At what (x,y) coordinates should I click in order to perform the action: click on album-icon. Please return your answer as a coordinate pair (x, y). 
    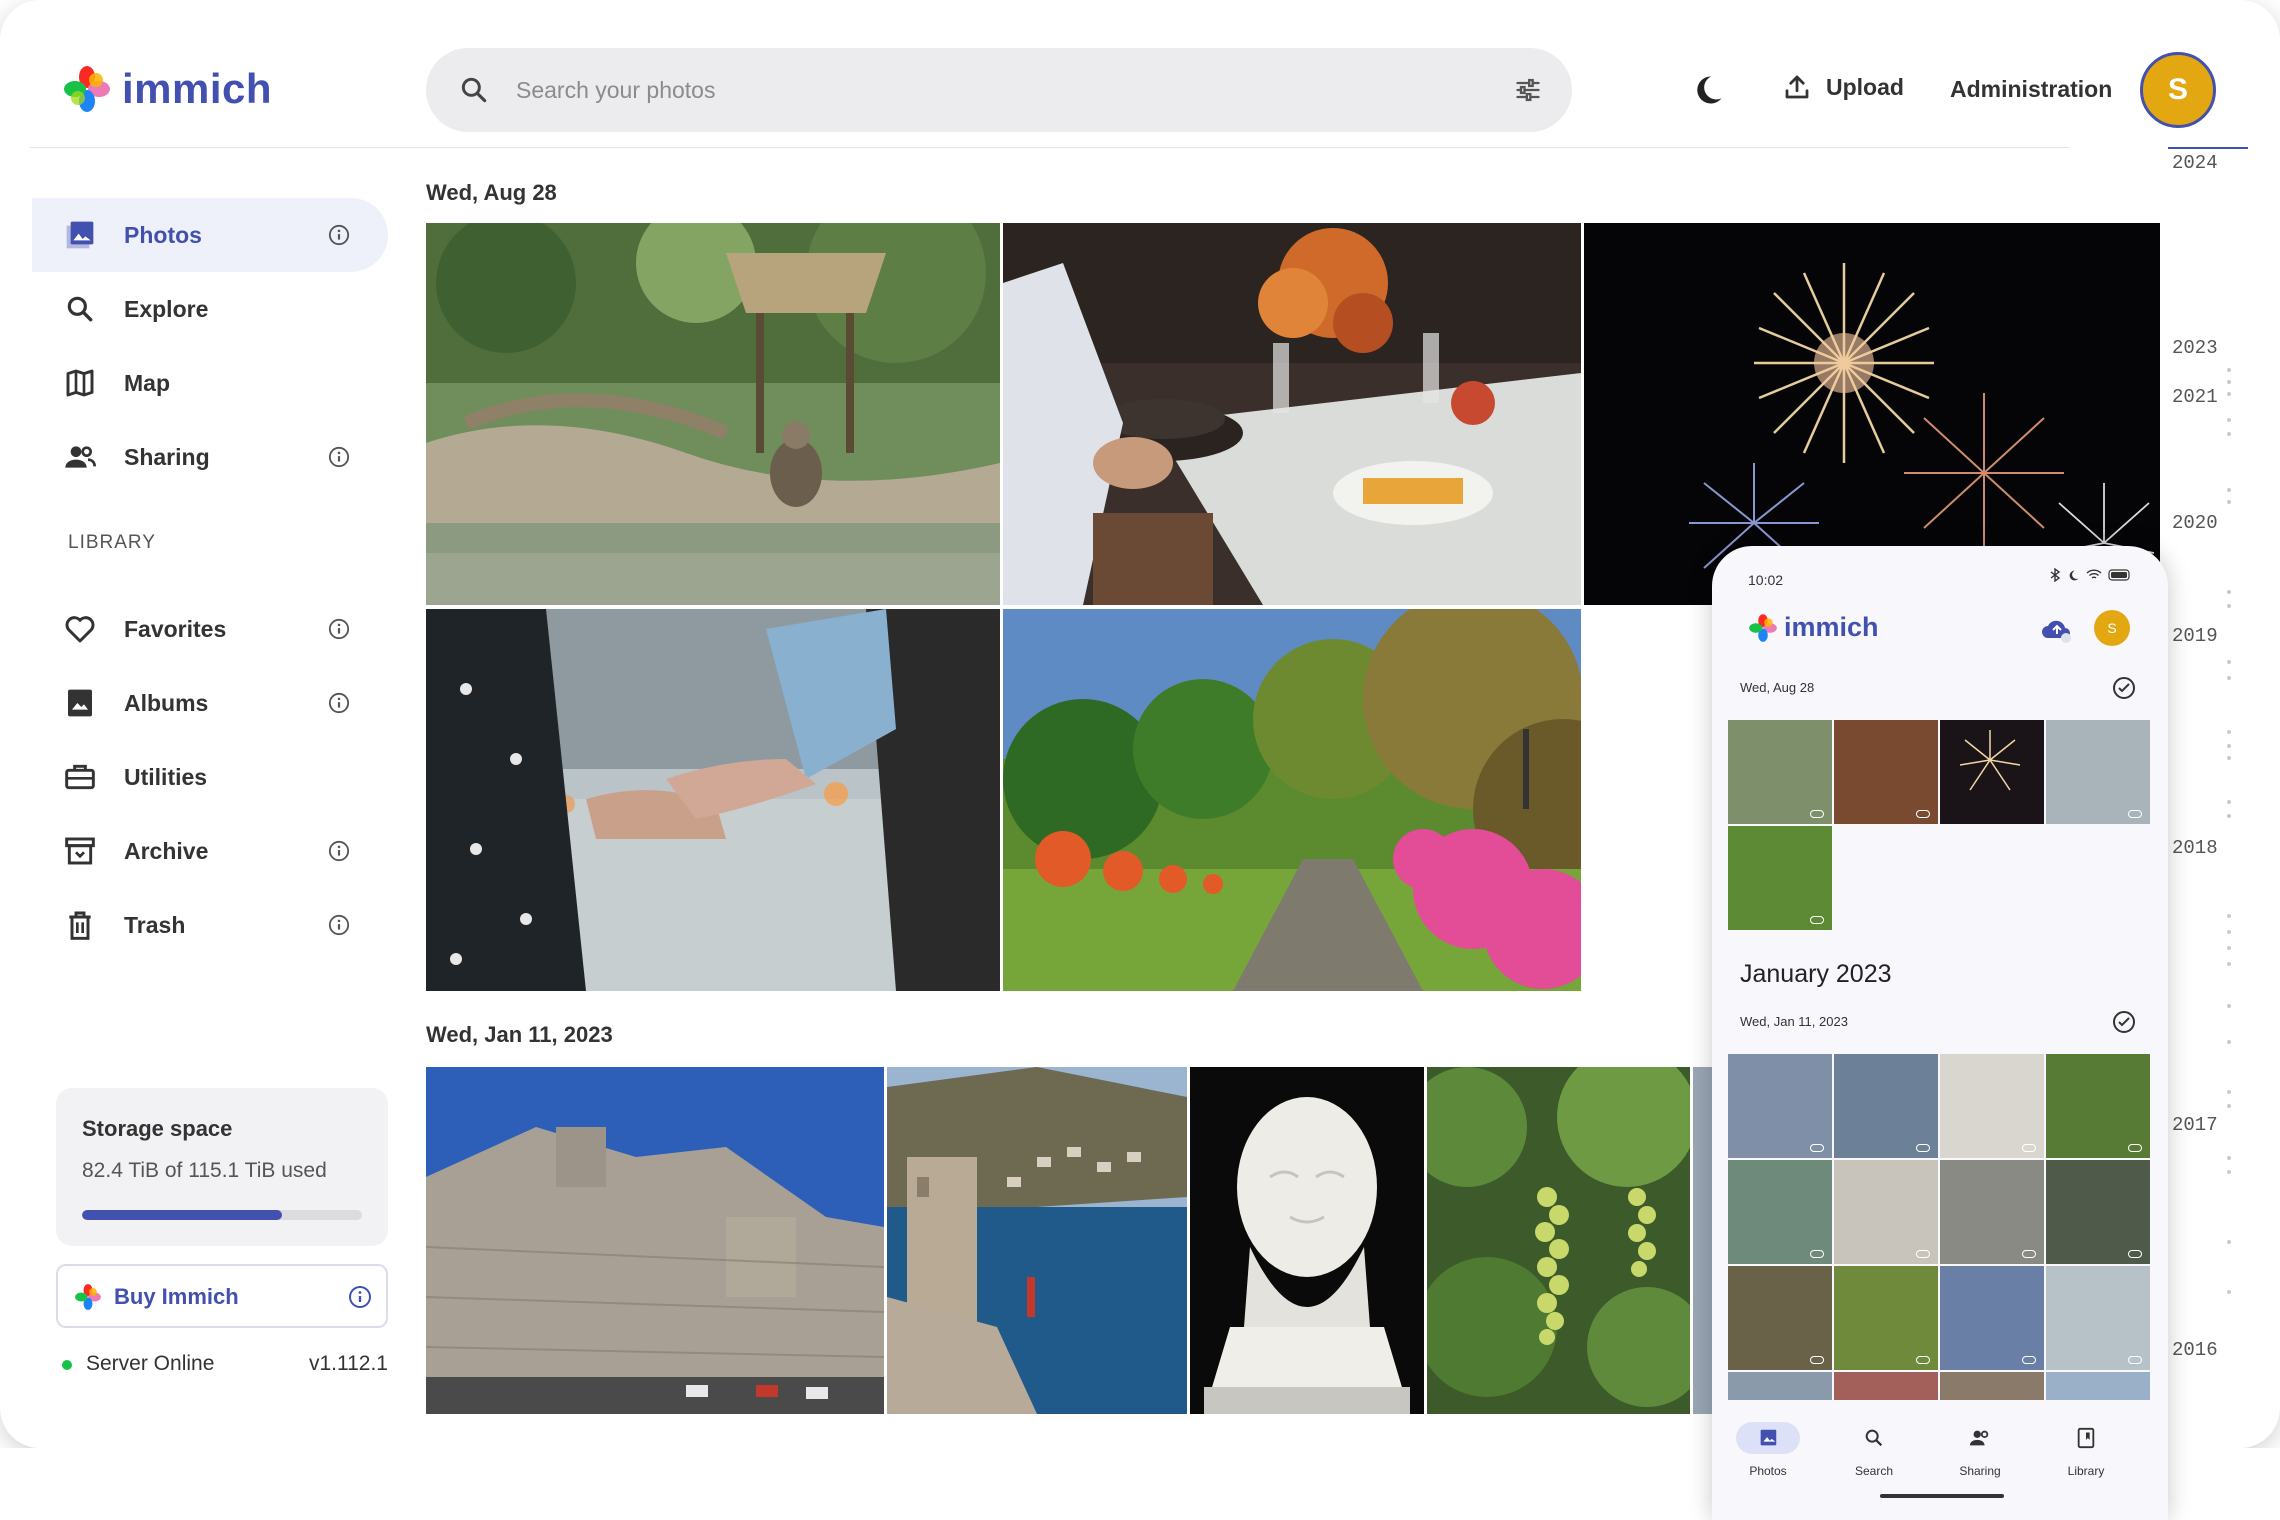
    Looking at the image, I should click on (80, 703).